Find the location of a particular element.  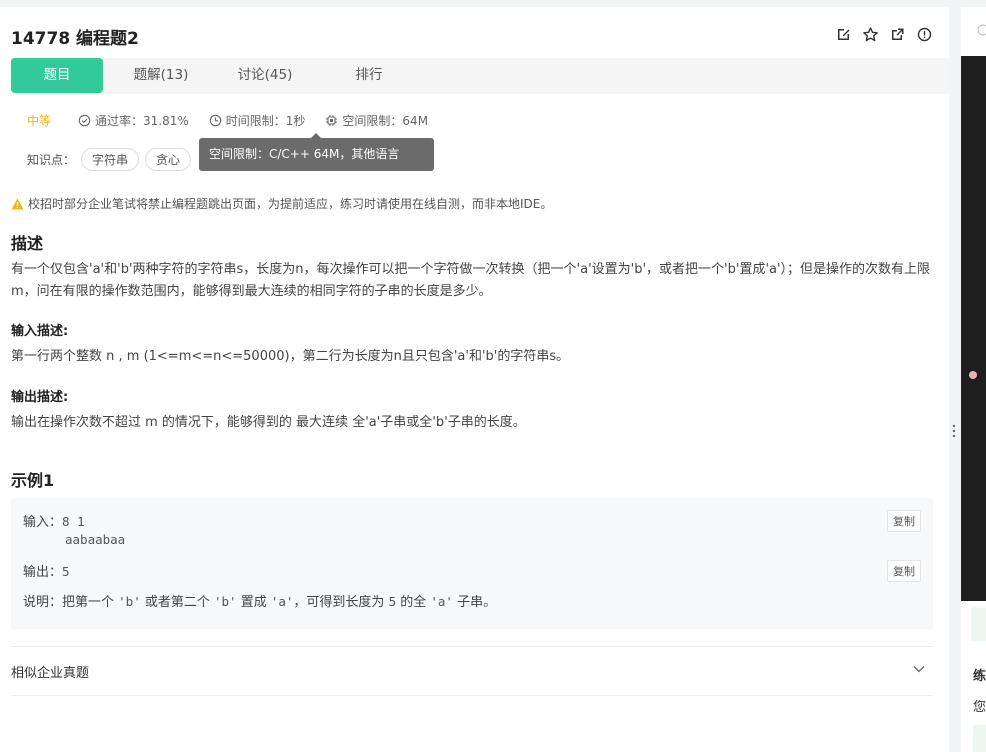

check-circle-icon is located at coordinates (84, 120).